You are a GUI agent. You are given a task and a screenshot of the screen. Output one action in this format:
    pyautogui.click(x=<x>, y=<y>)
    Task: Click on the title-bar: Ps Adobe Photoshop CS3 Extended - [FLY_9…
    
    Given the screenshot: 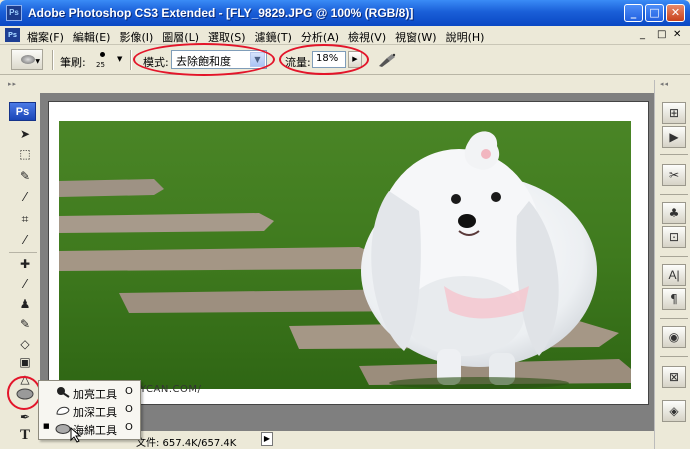 What is the action you would take?
    pyautogui.click(x=345, y=13)
    